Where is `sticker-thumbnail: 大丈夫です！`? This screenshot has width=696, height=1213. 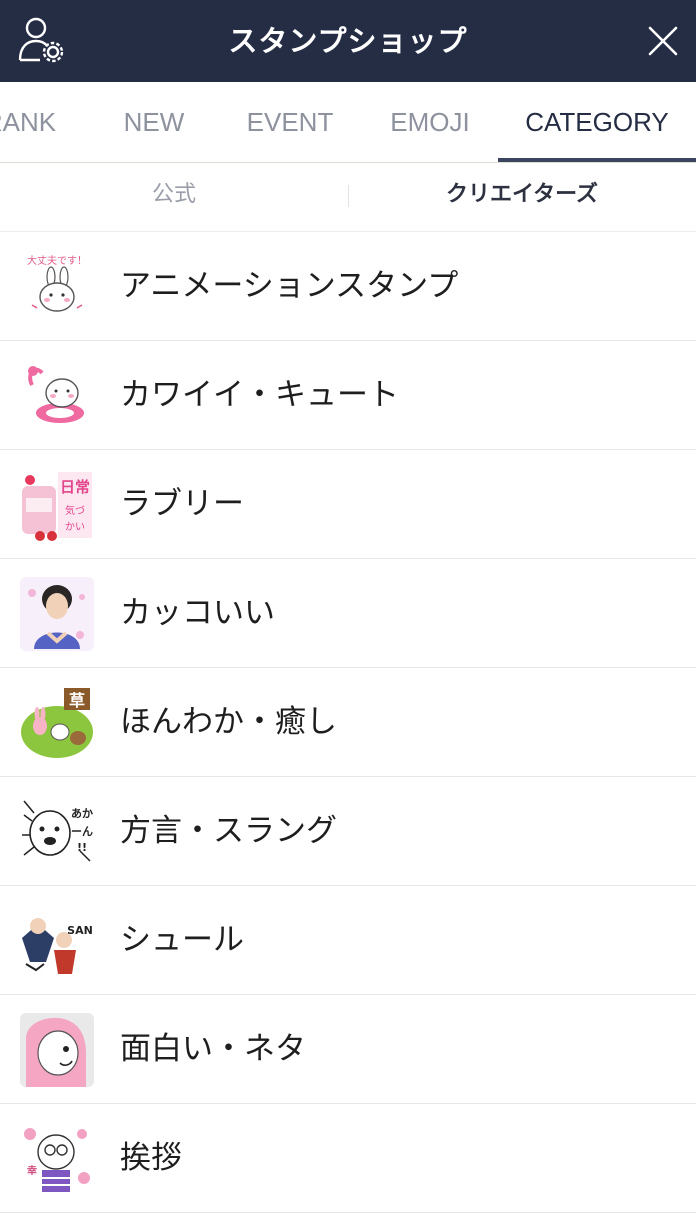
sticker-thumbnail: 大丈夫です！ is located at coordinates (57, 287).